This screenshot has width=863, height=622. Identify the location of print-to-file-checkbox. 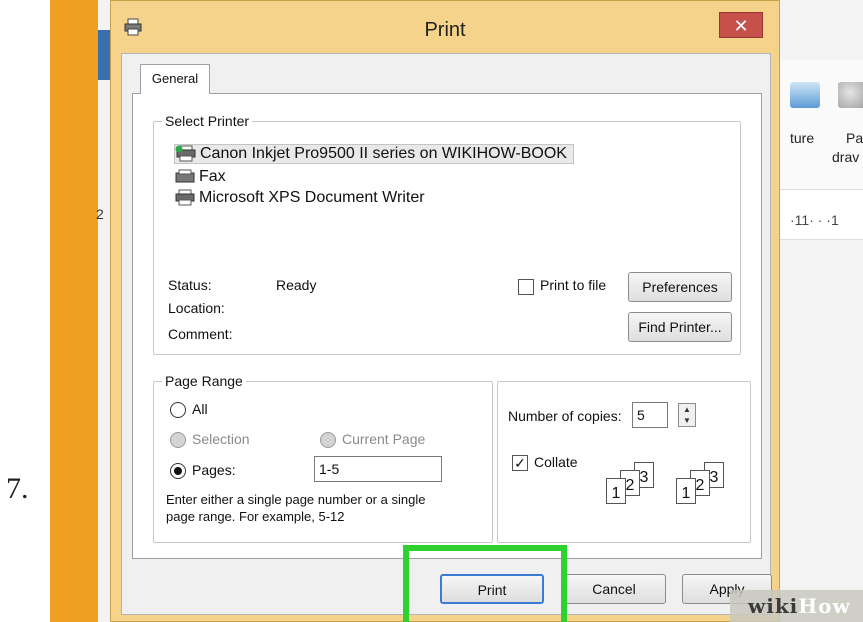
(526, 287).